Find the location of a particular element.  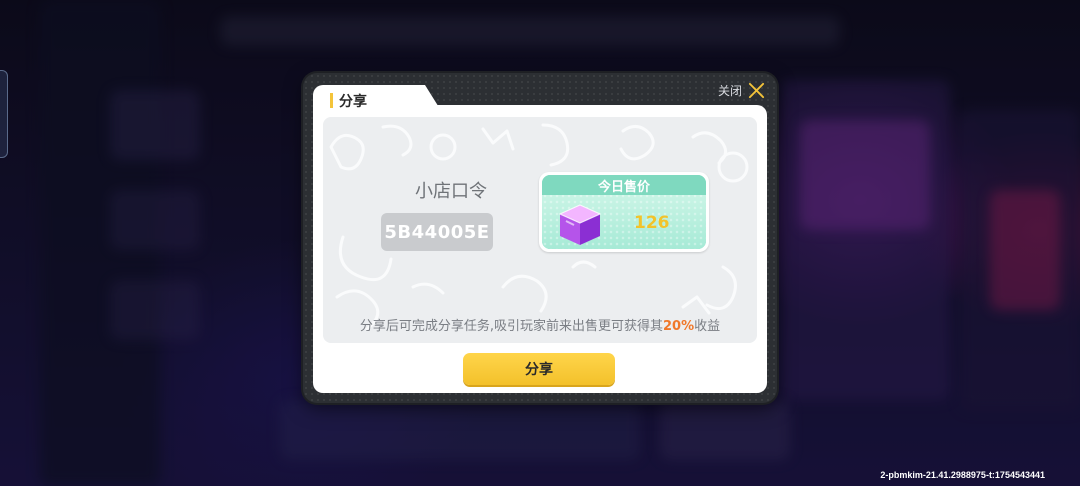

title-accent-bar is located at coordinates (331, 100).